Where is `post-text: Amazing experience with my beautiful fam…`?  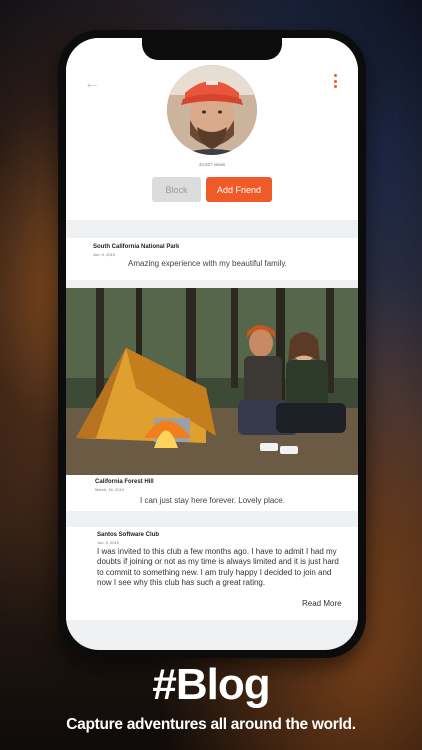
post-text: Amazing experience with my beautiful fam… is located at coordinates (208, 263).